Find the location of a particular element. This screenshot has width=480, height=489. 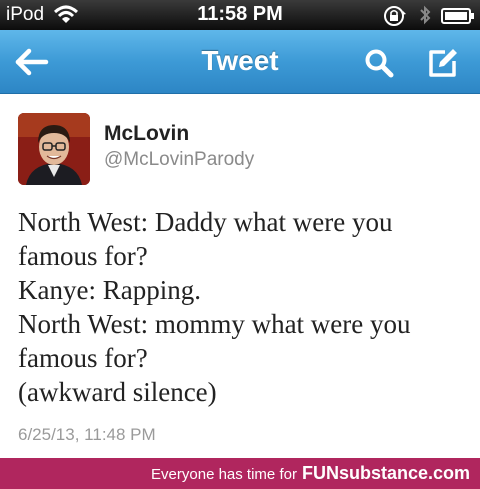

watermark-banner: Everyone has time for FUNsubstance.com is located at coordinates (240, 473).